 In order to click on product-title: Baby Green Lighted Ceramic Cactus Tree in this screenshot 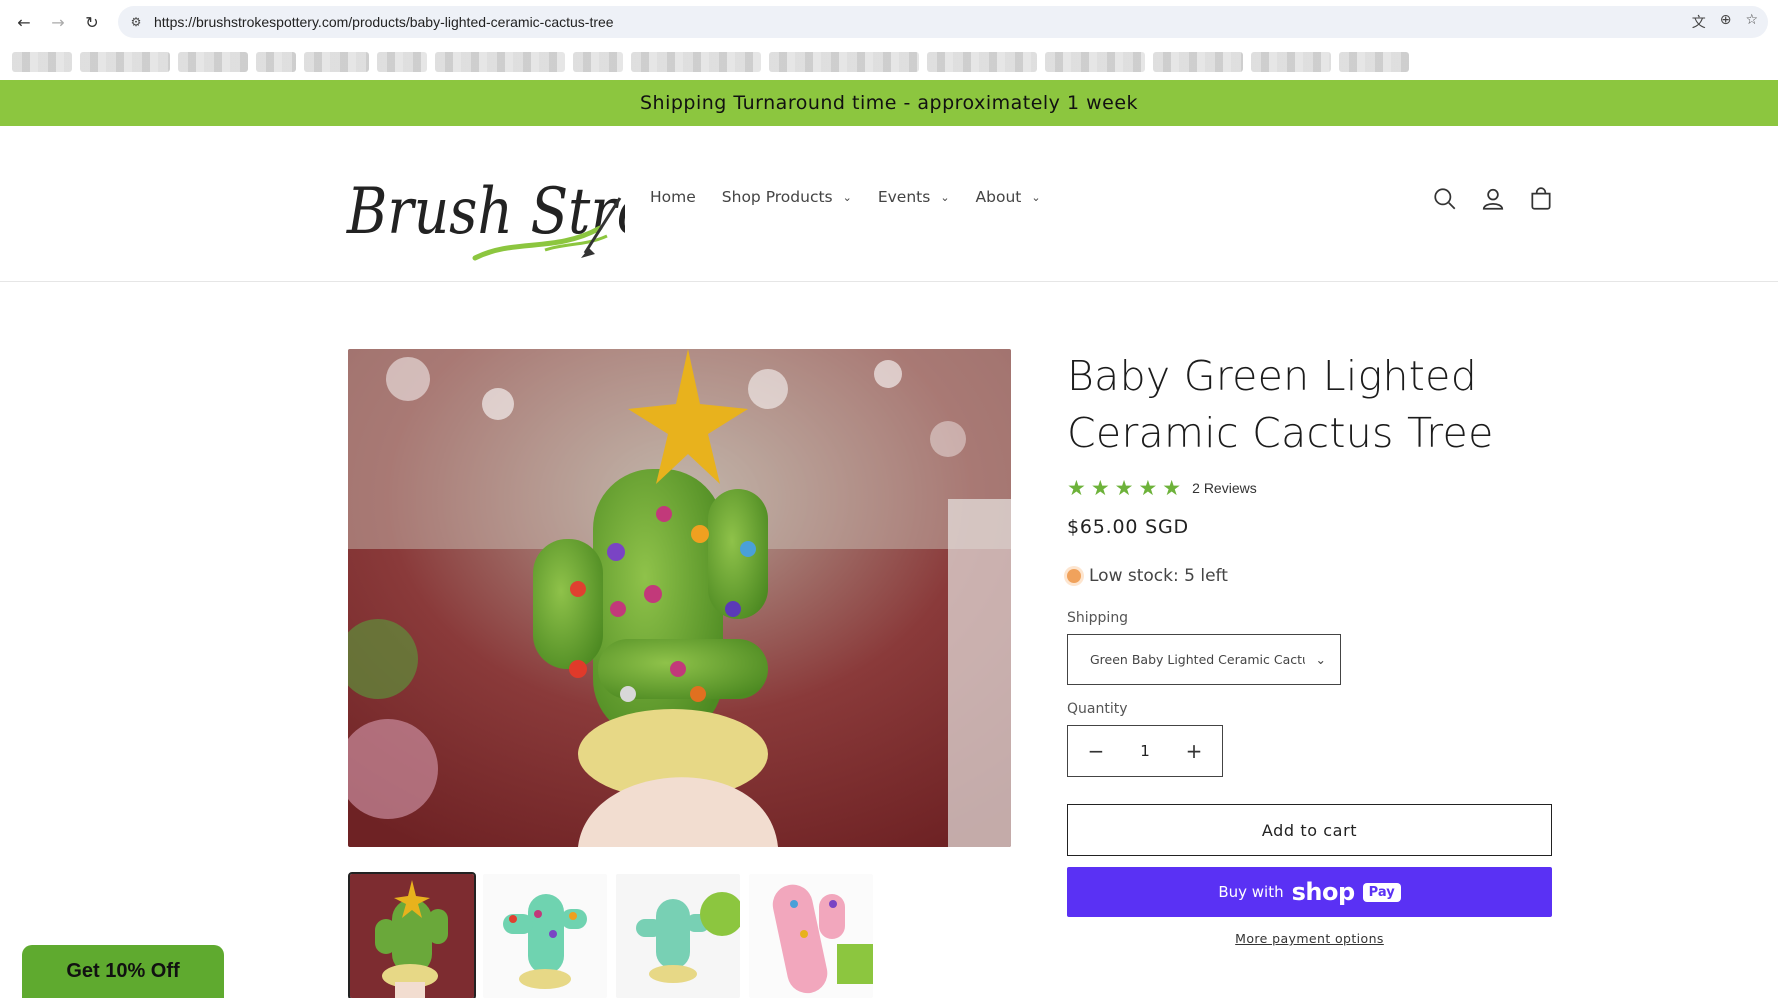, I will do `click(1280, 404)`.